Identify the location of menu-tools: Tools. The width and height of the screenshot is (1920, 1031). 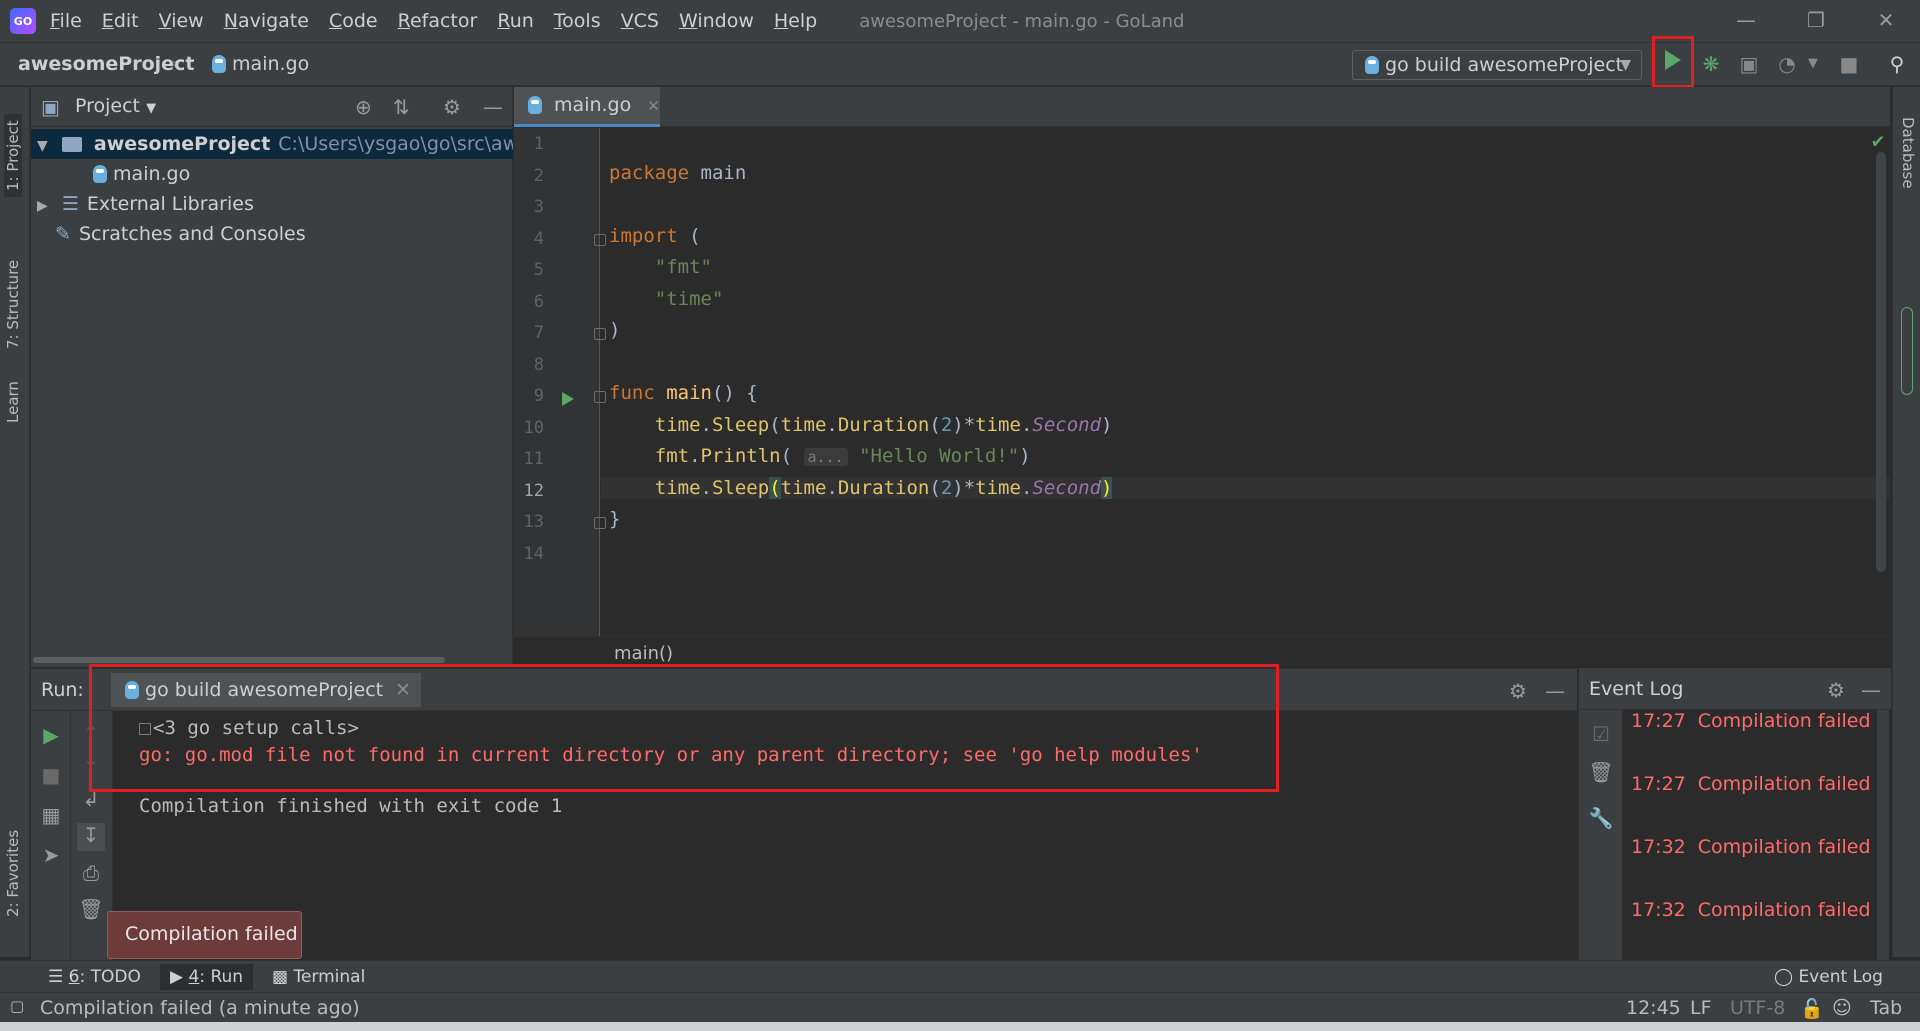
(577, 21).